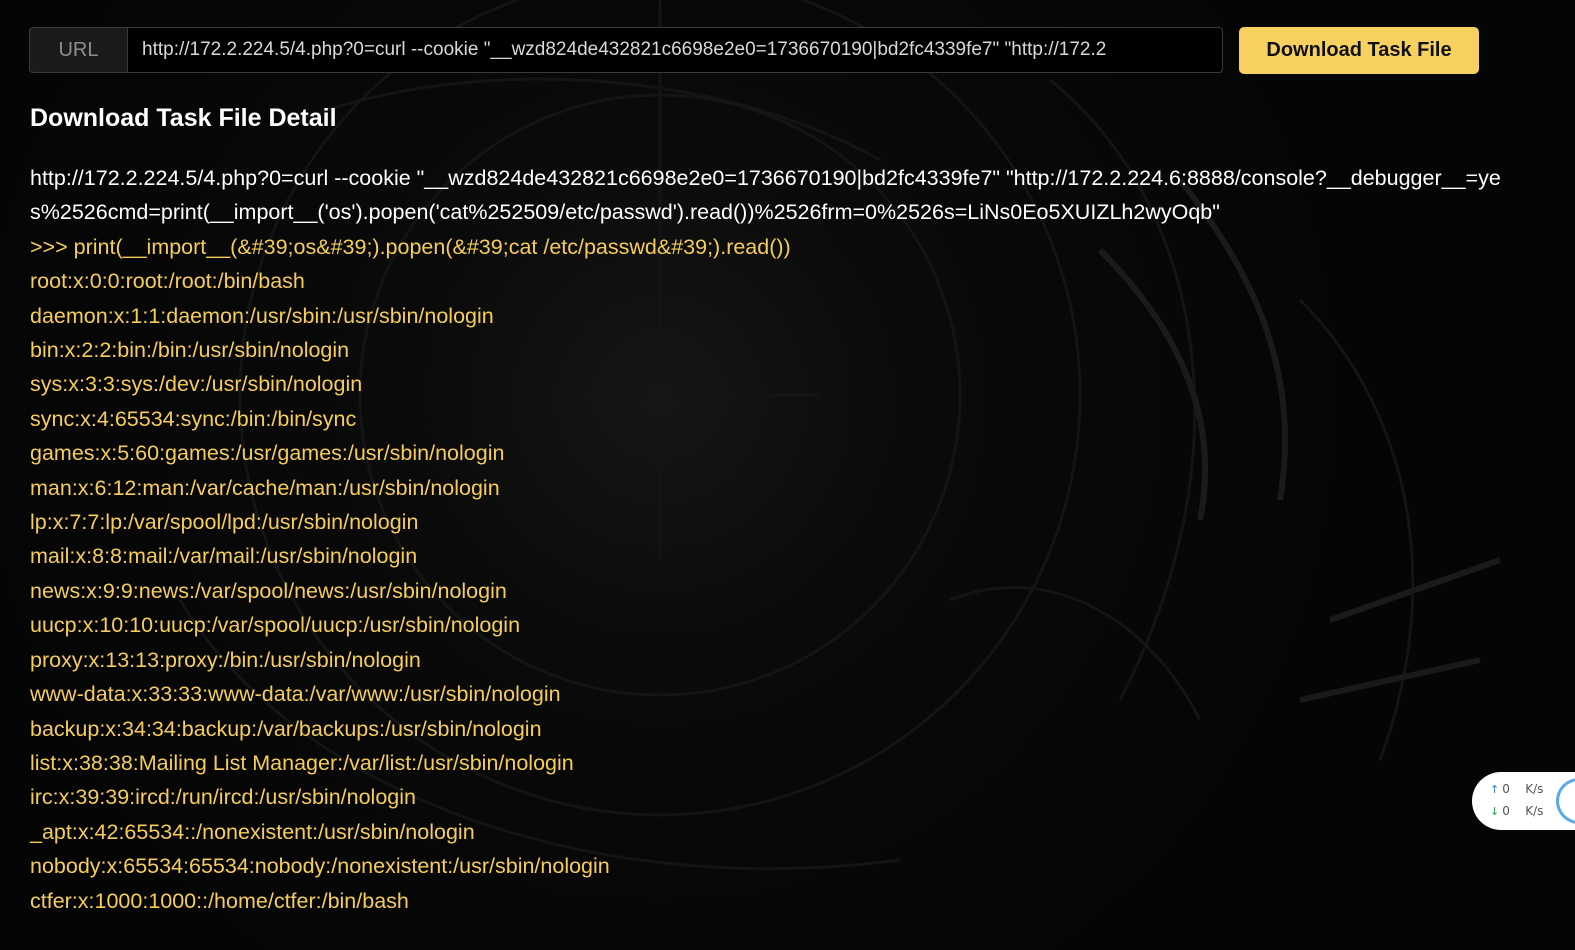 The width and height of the screenshot is (1575, 950). I want to click on upload-speed: ↑ 0 K/s, so click(1516, 789).